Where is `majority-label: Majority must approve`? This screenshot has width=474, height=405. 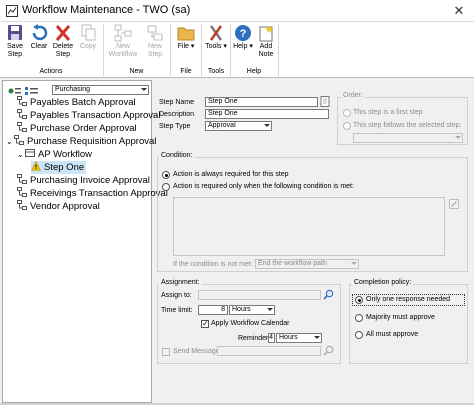
majority-label: Majority must approve is located at coordinates (400, 317).